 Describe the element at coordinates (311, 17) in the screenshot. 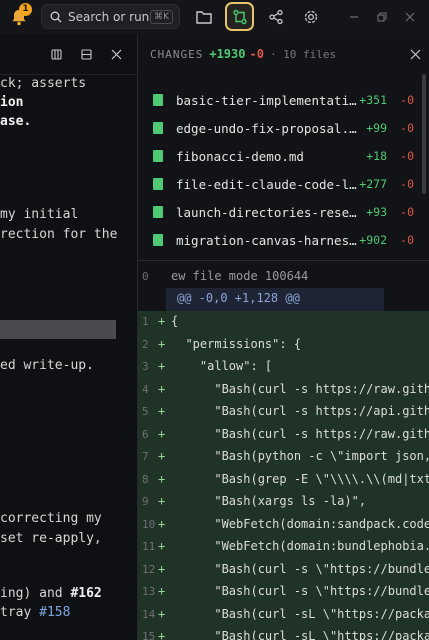

I see `settings-gear-icon` at that location.